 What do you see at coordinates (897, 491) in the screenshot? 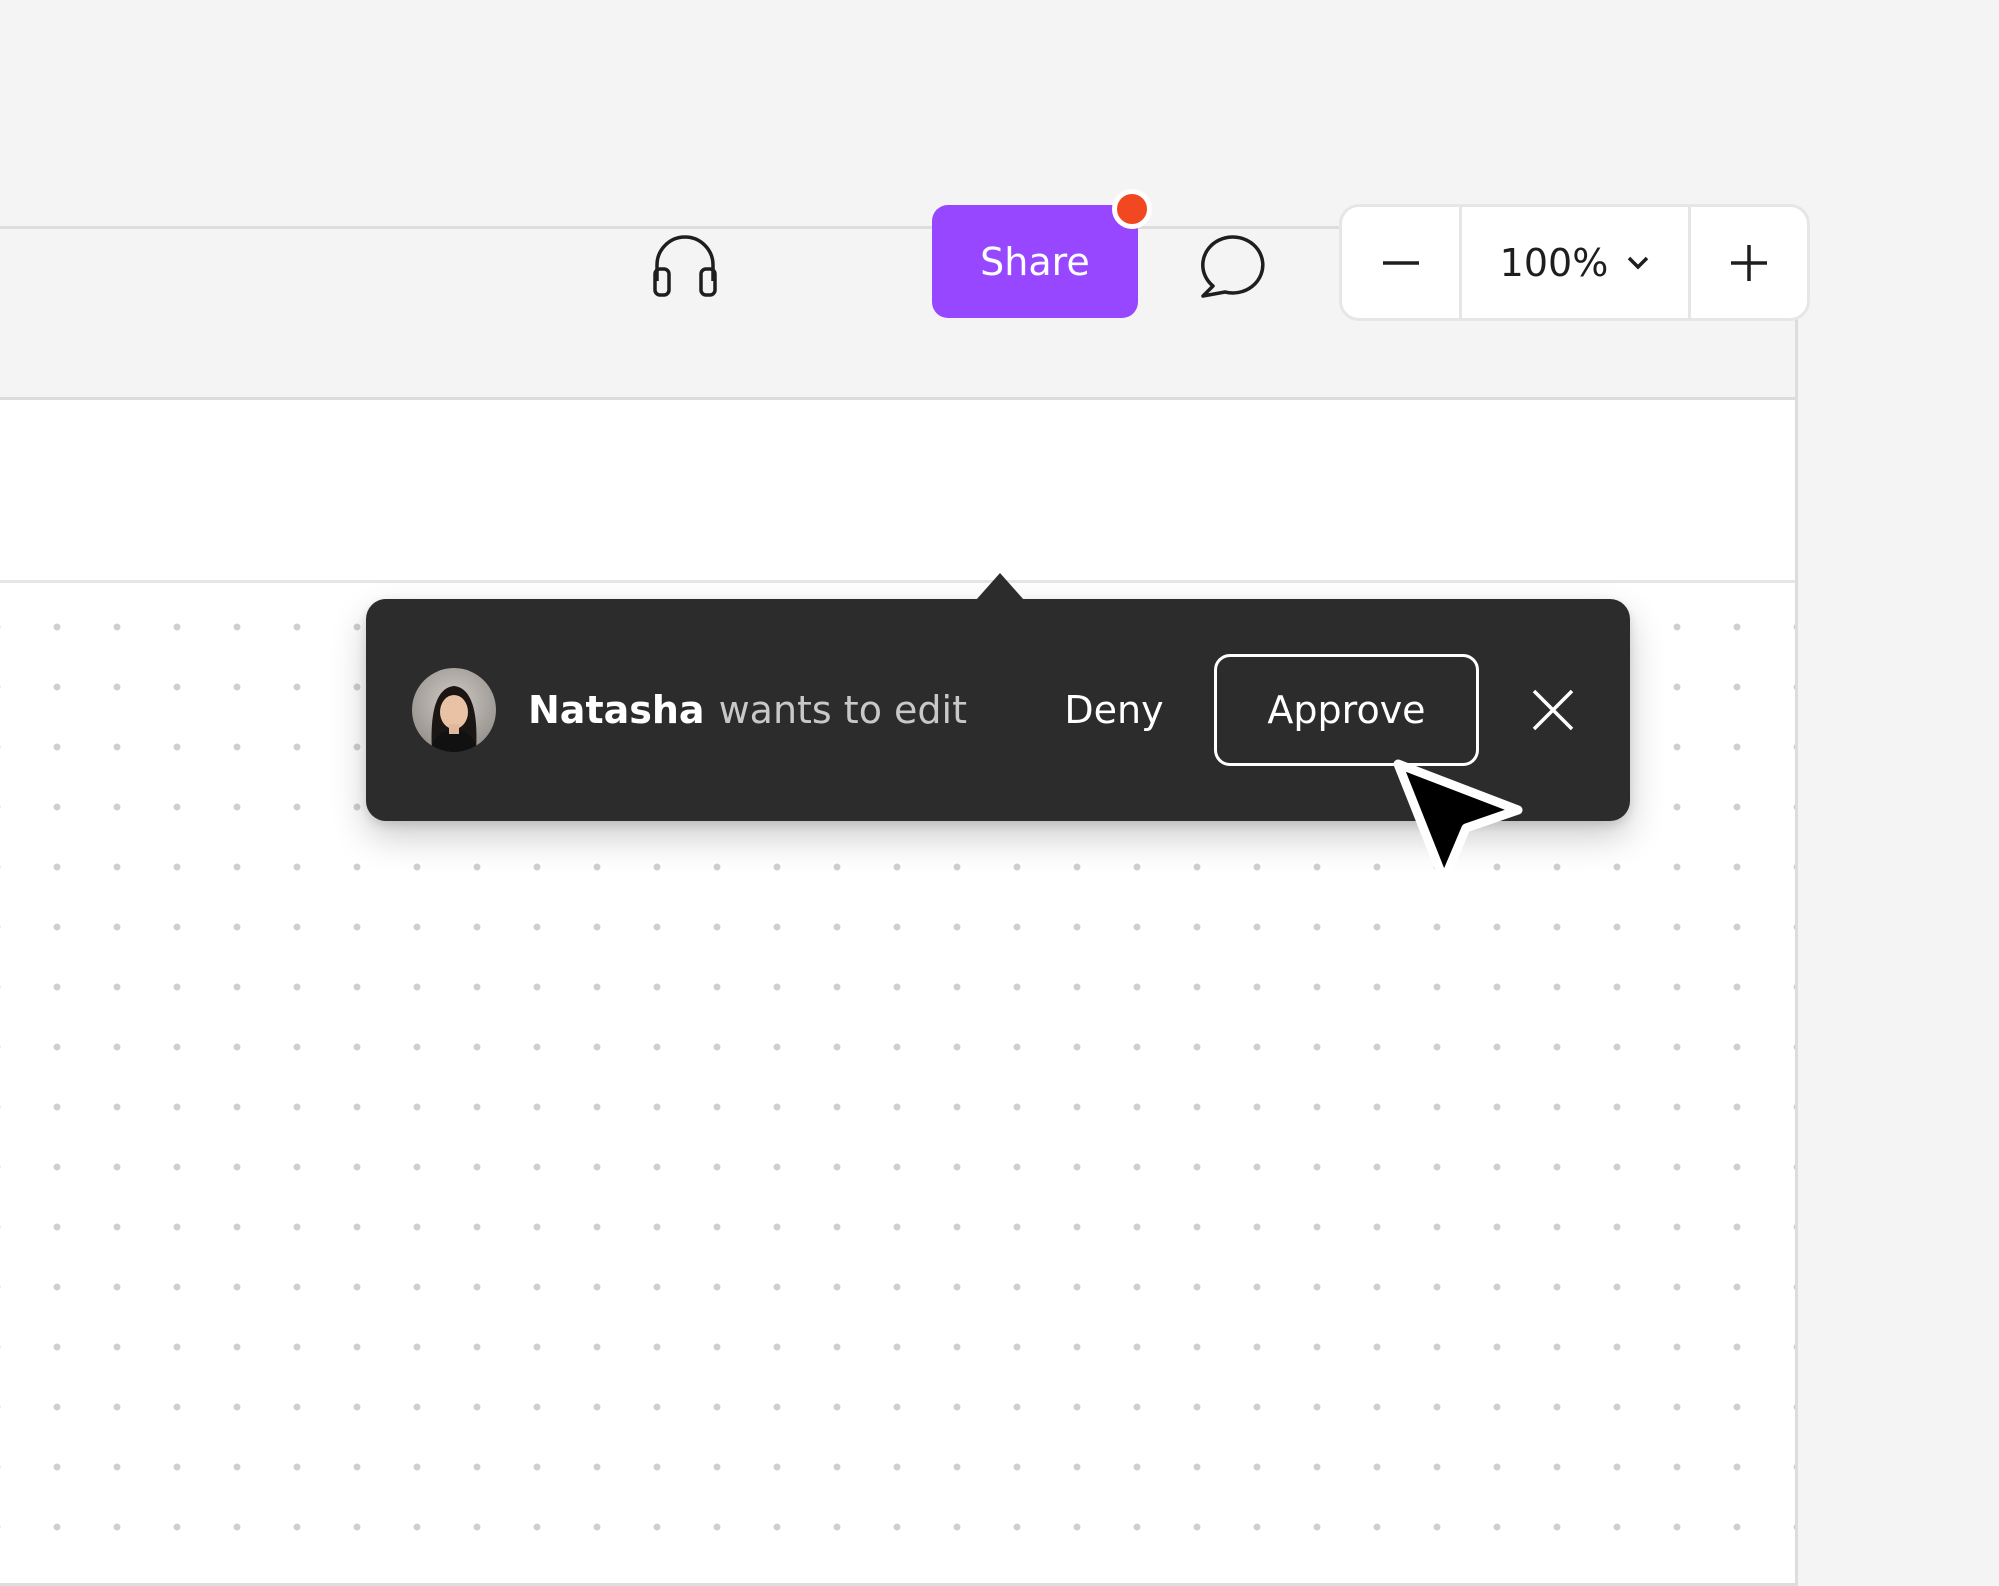
I see `toolbar` at bounding box center [897, 491].